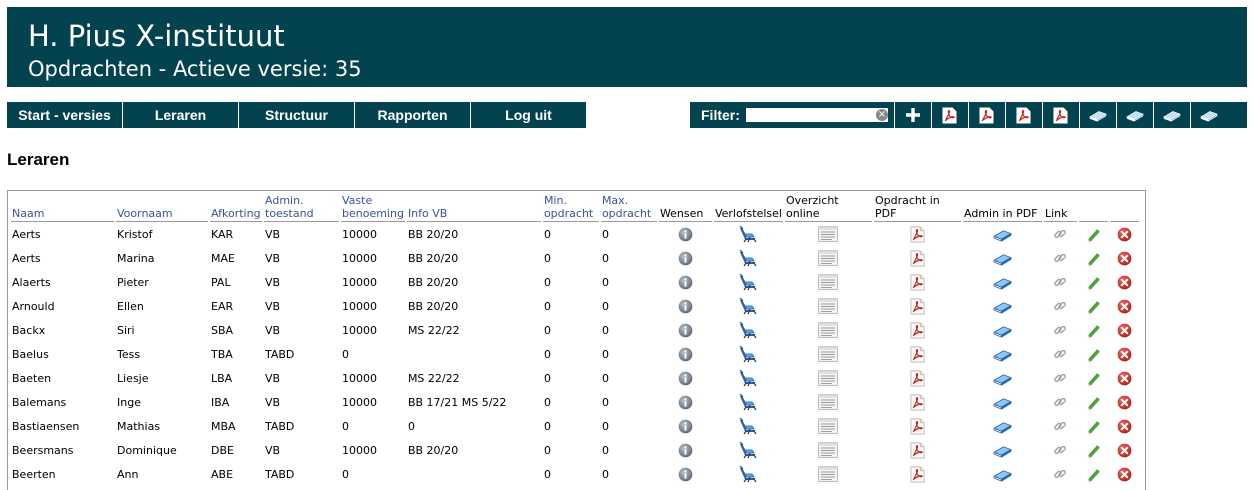  I want to click on menu-start-versies: Start - versies, so click(65, 115).